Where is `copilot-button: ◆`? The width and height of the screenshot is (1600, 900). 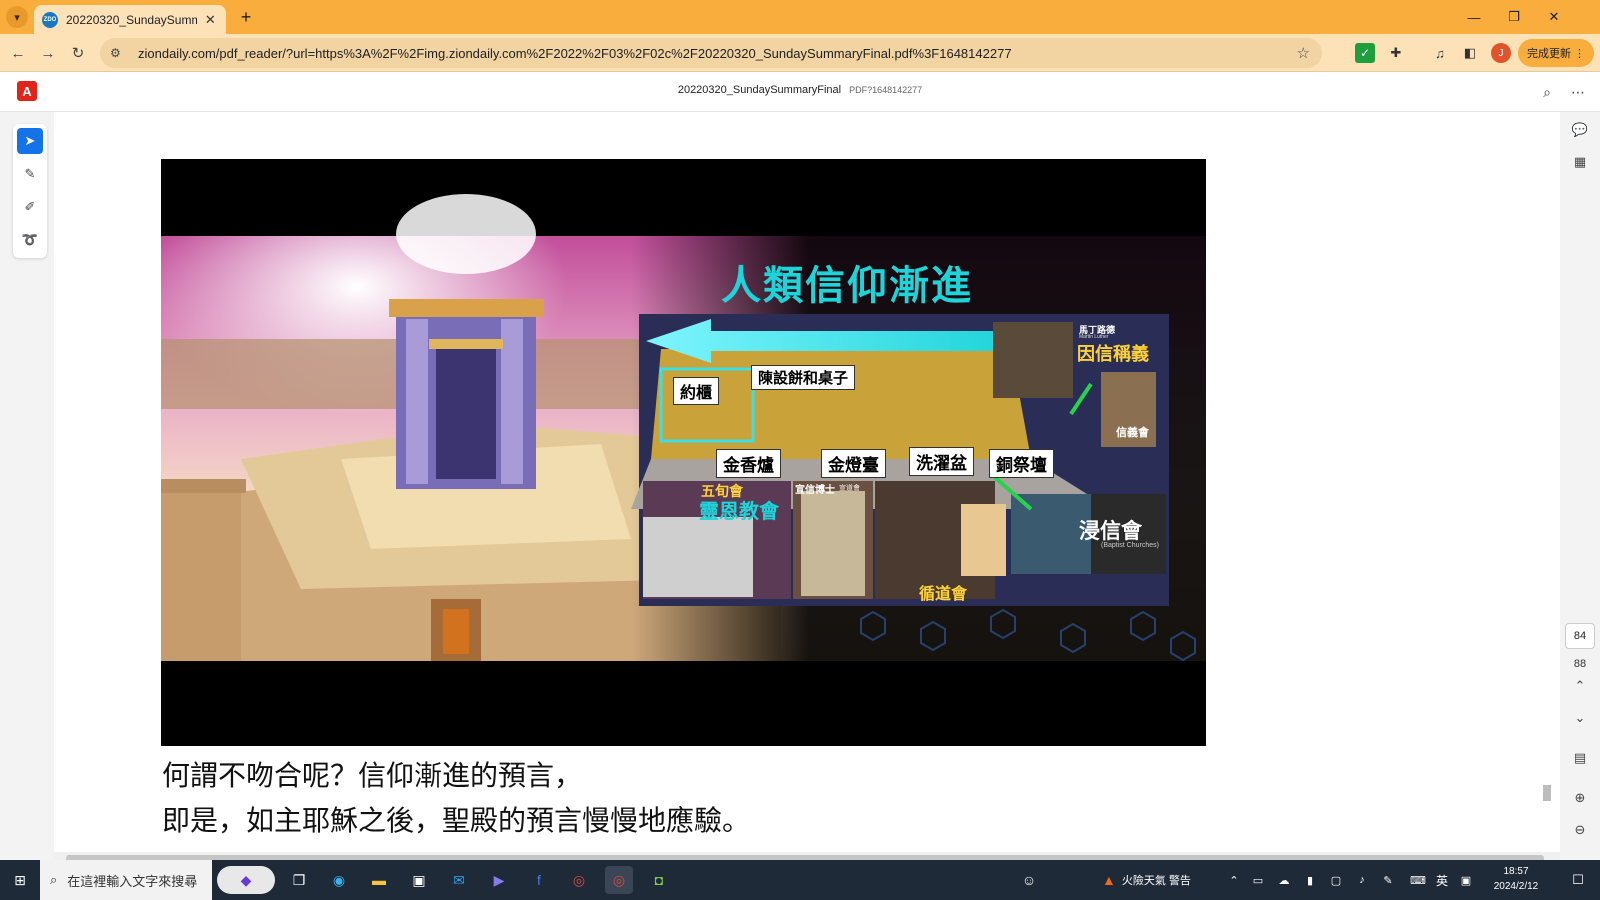
copilot-button: ◆ is located at coordinates (246, 880).